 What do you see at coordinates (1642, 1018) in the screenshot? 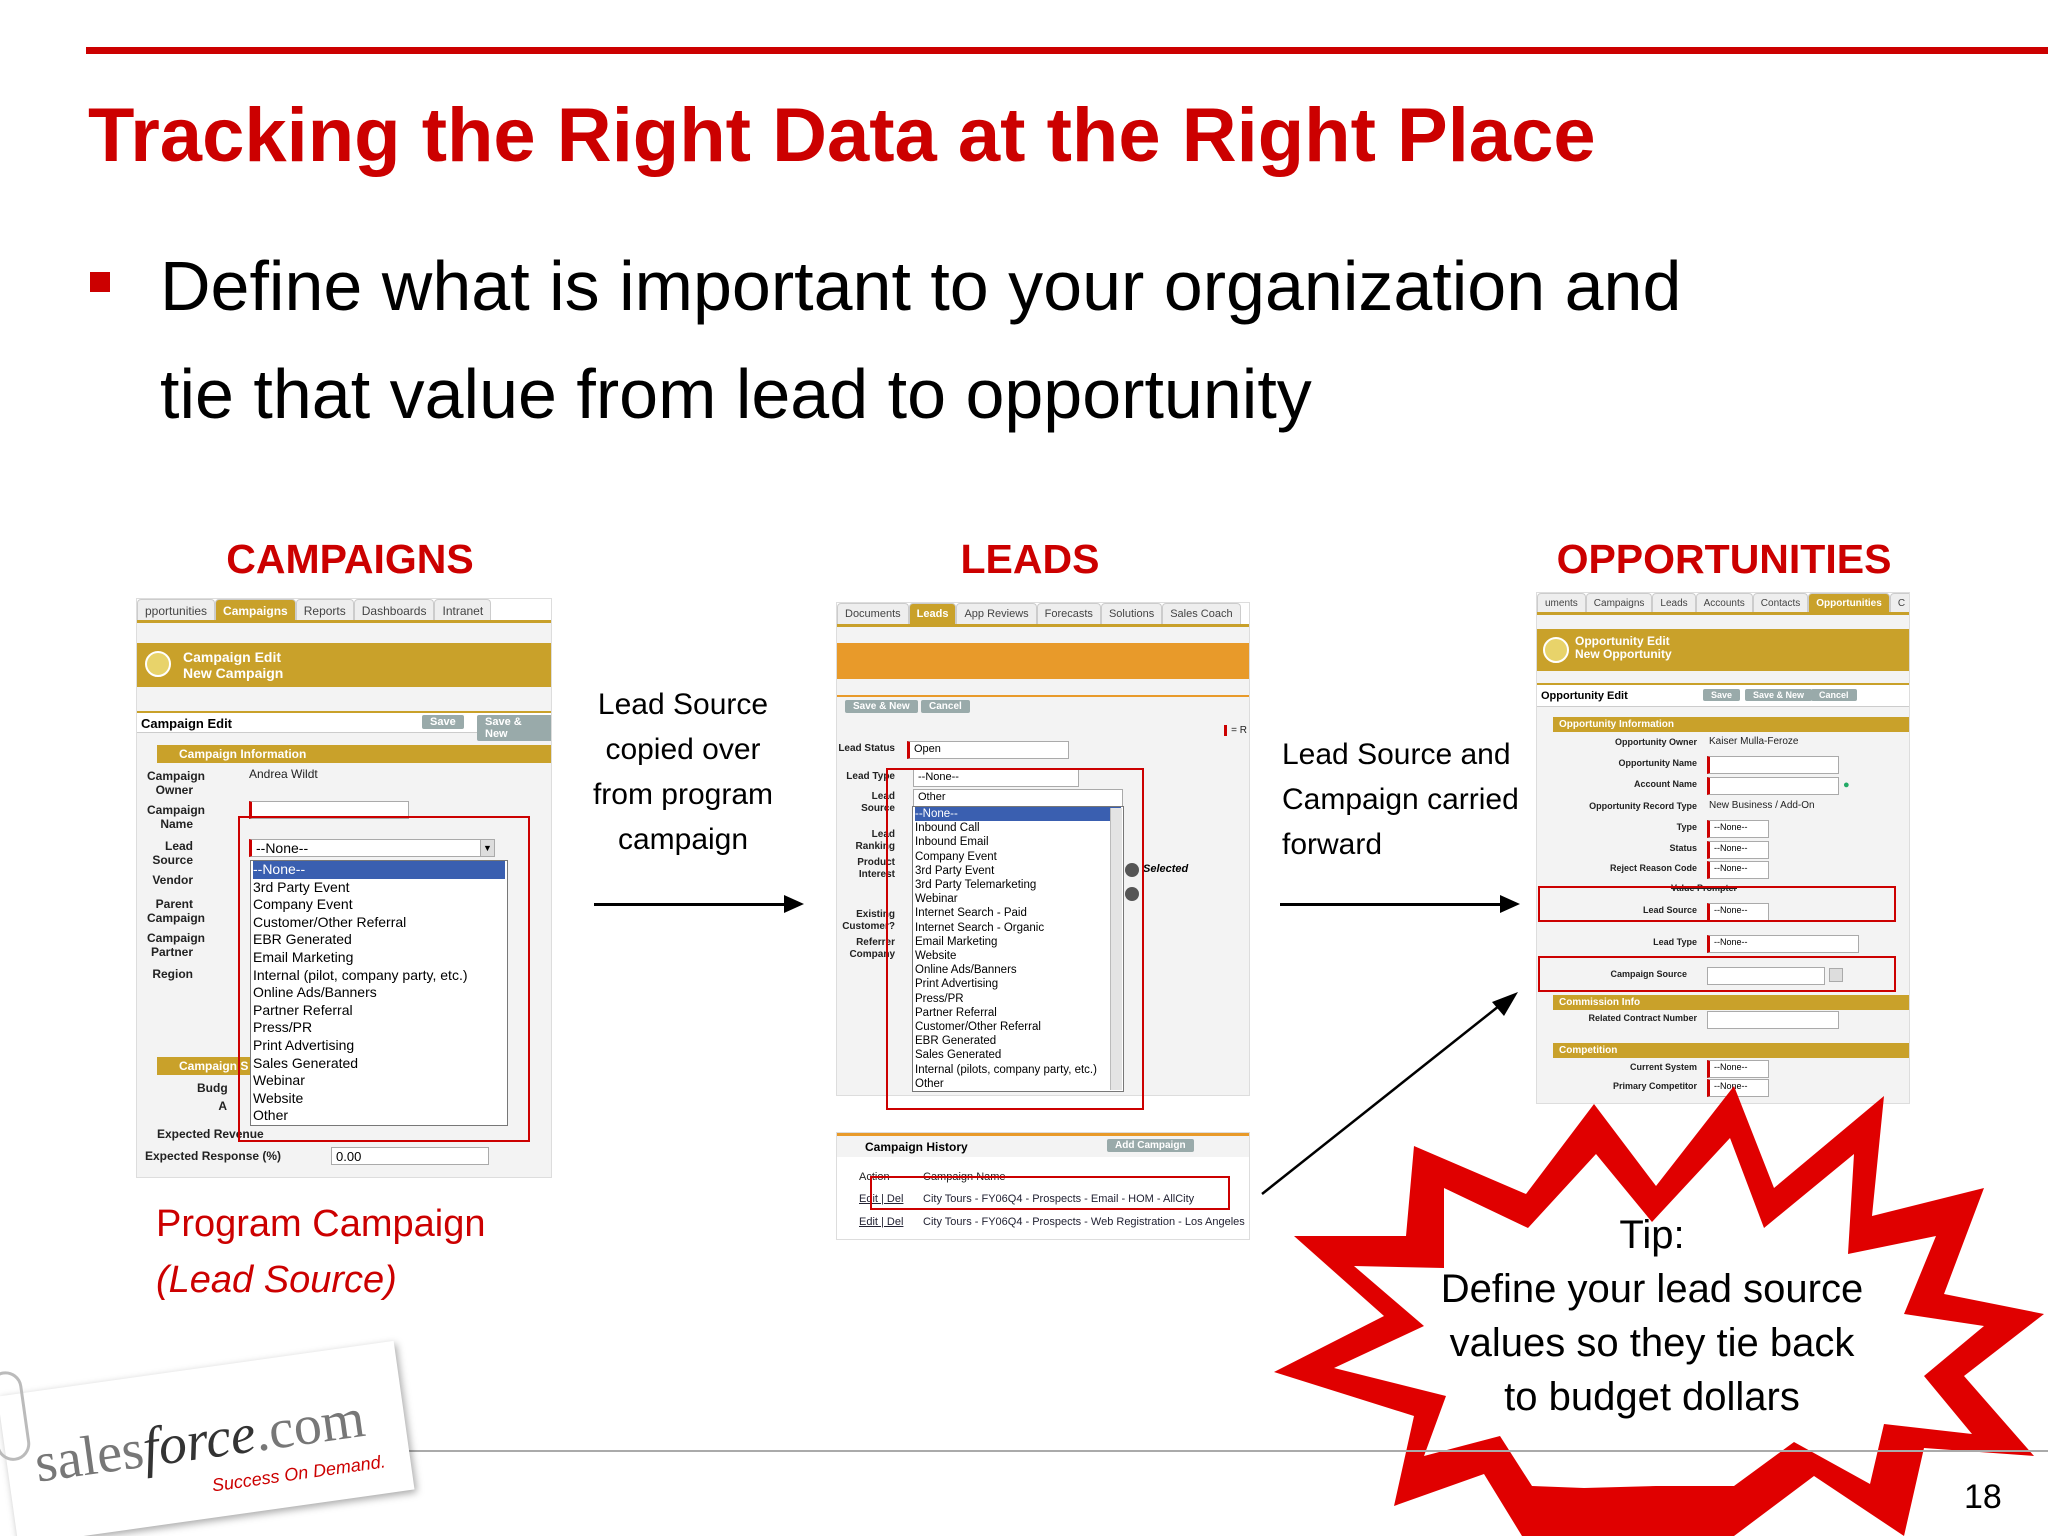
I see `related-contract-label: Related Contract Number` at bounding box center [1642, 1018].